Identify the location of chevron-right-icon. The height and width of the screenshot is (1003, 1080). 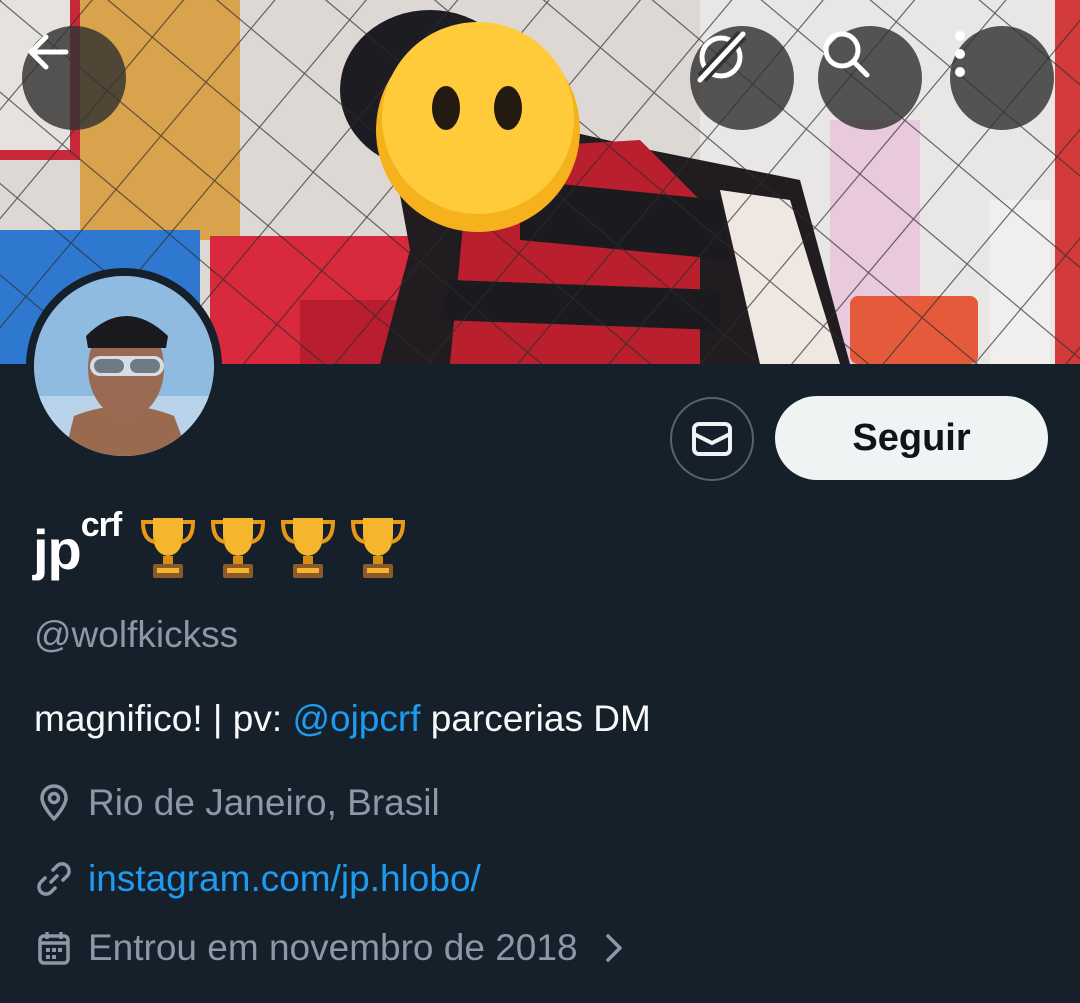
(614, 948).